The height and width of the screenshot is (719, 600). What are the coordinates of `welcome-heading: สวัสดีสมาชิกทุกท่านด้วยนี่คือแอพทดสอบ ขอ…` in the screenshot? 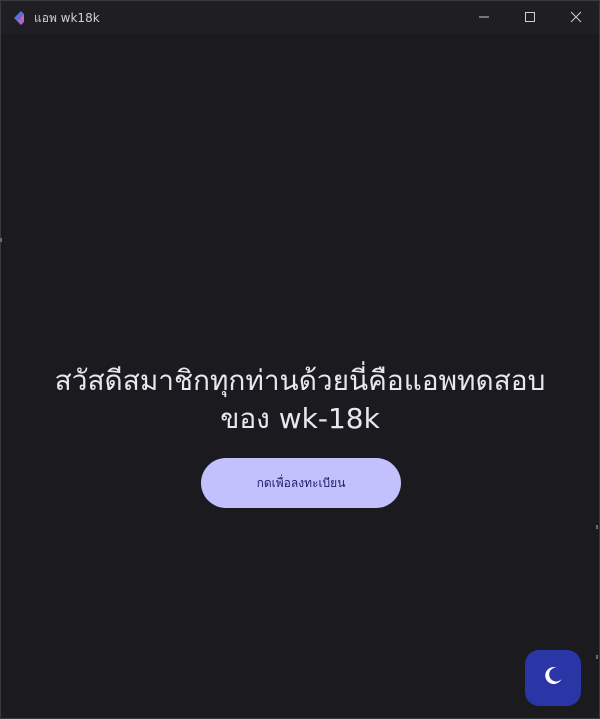 It's located at (300, 399).